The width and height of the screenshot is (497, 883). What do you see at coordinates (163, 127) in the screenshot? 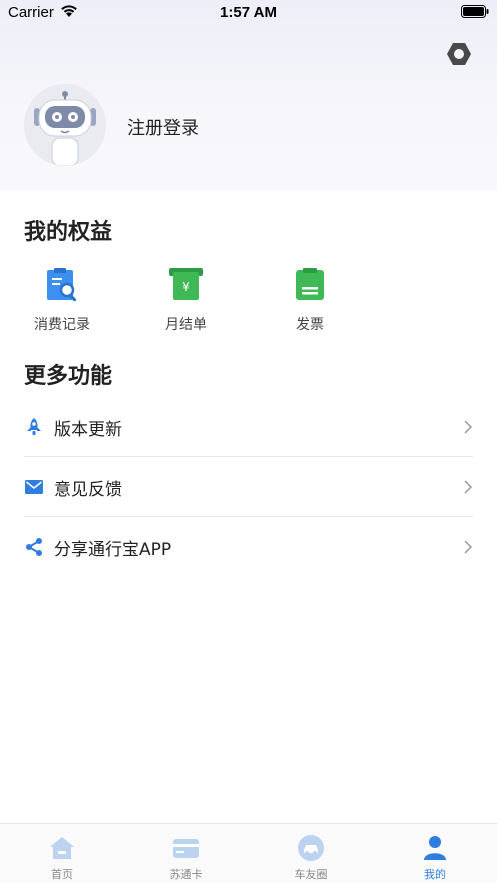
I see `login-register-link: 注册登录` at bounding box center [163, 127].